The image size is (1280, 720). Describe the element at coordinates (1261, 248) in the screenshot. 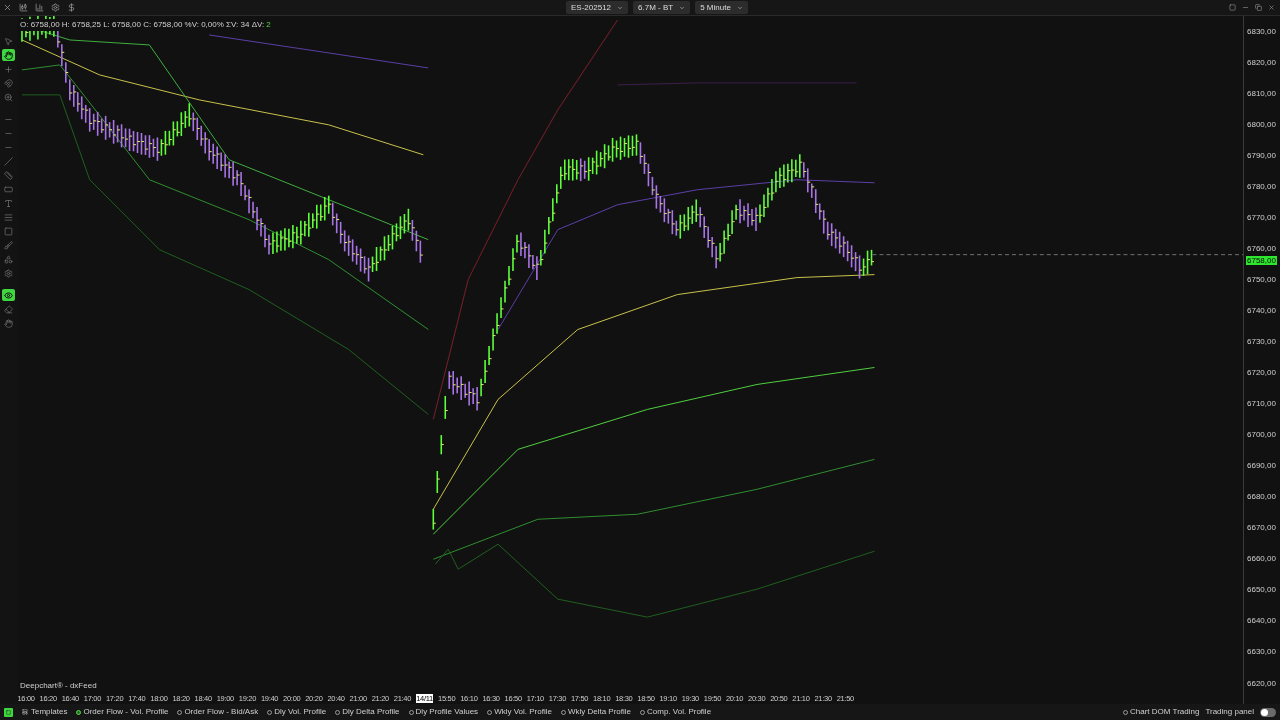

I see `price-label: 6760,00` at that location.